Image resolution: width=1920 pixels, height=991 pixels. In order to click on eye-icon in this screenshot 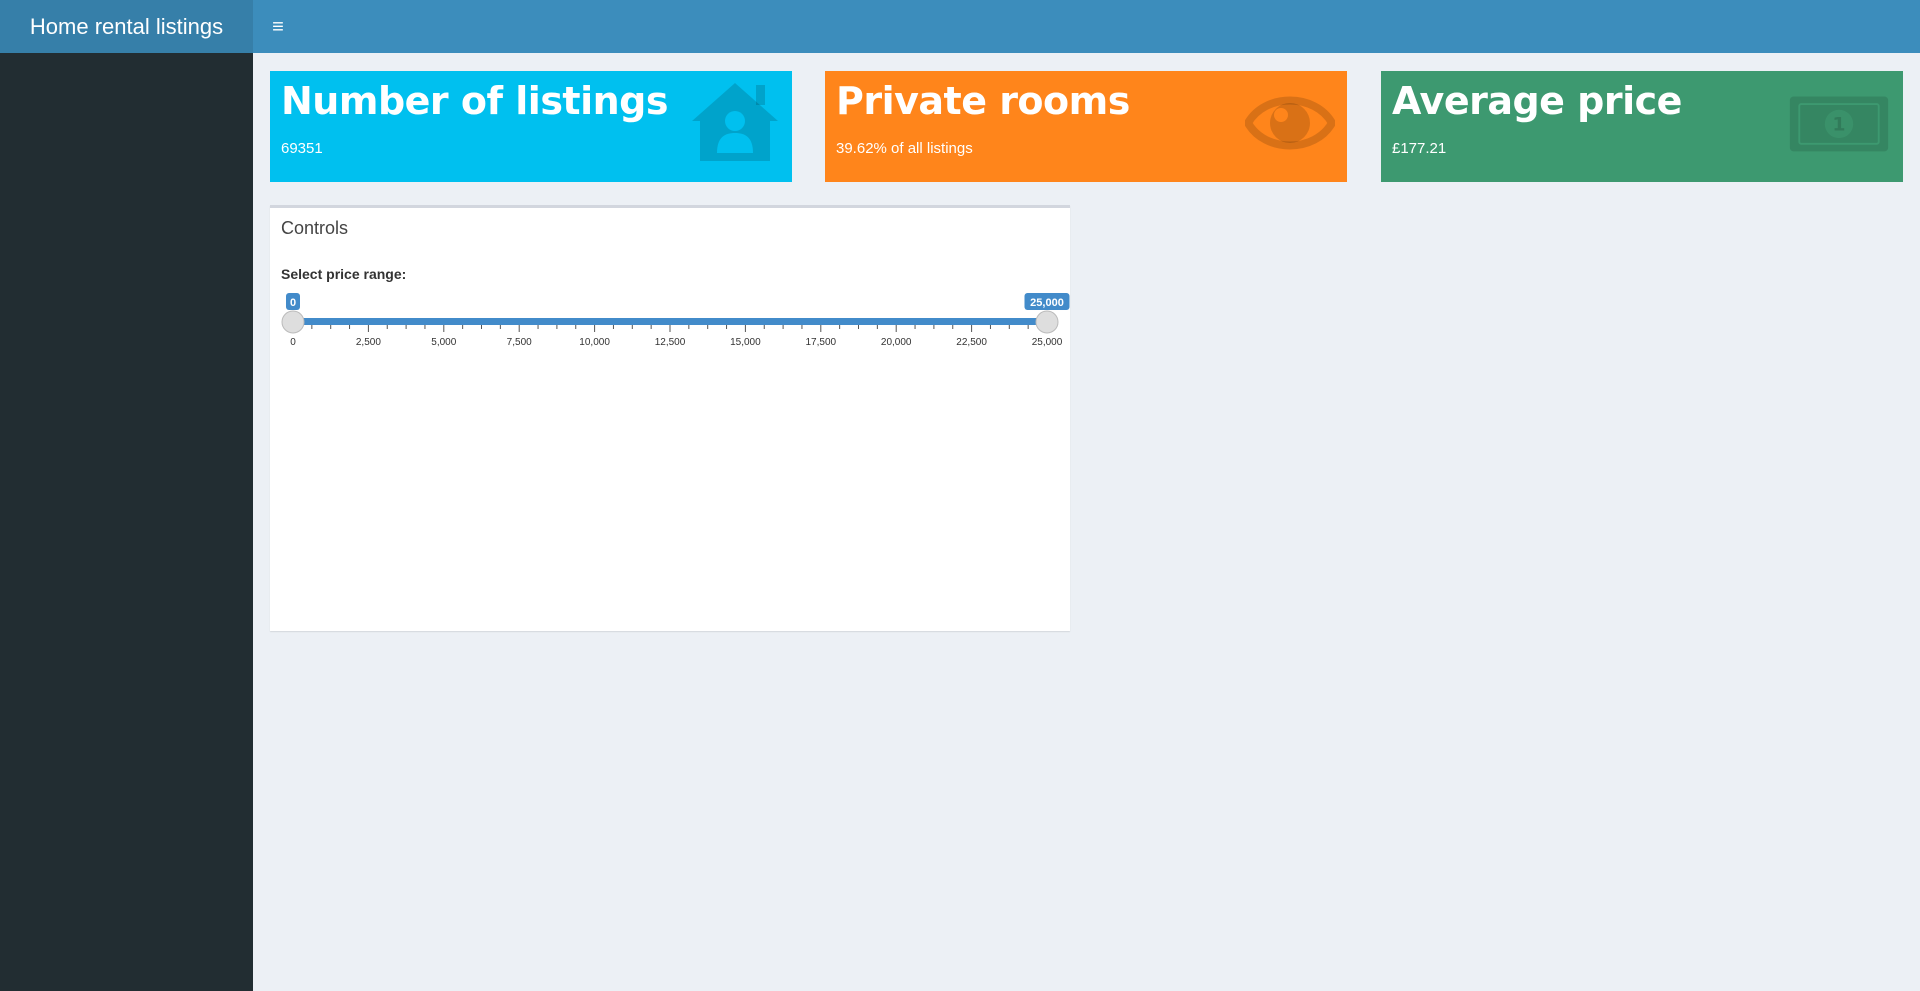, I will do `click(1290, 123)`.